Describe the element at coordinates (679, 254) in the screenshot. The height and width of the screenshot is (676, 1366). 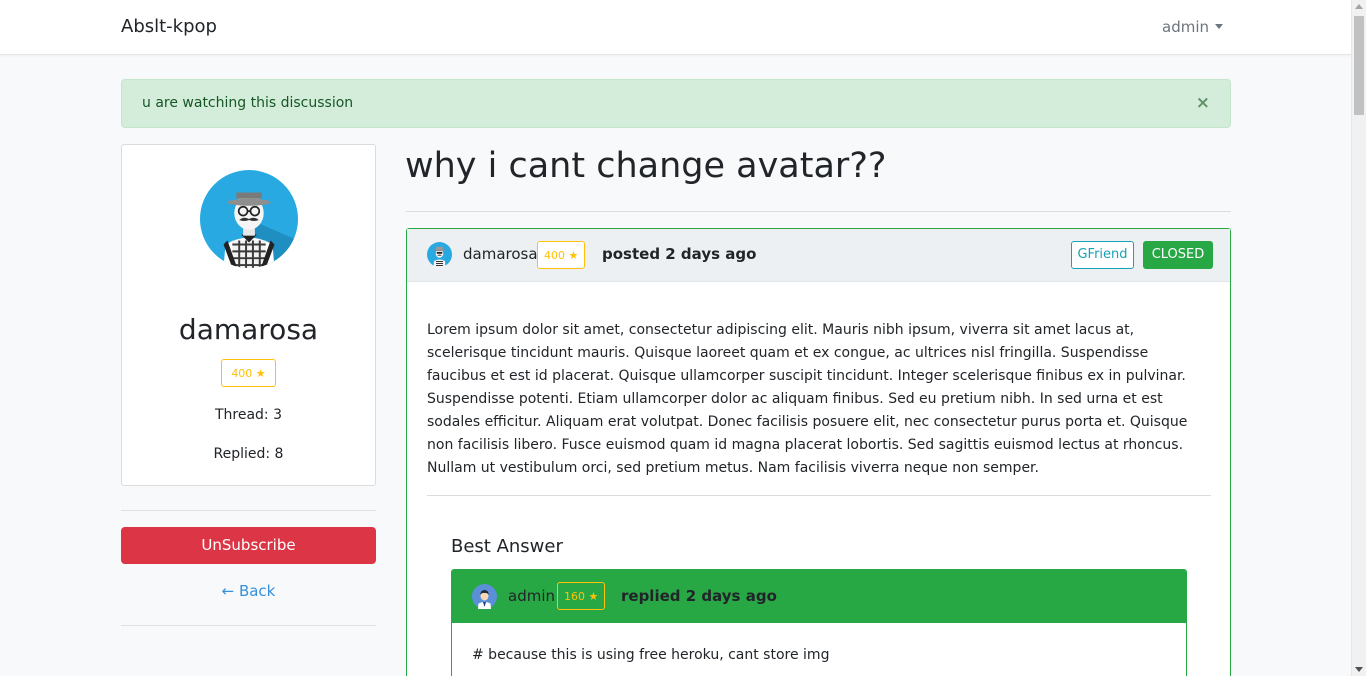
I see `posted-time: posted 2 days ago` at that location.